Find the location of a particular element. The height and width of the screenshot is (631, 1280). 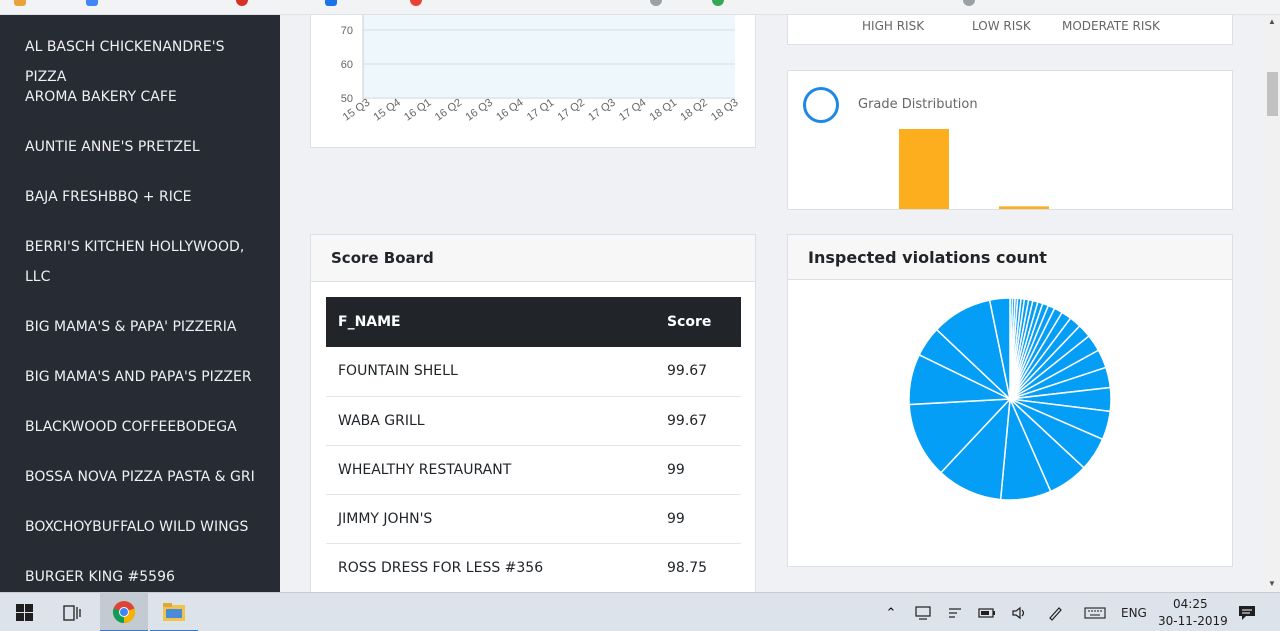

file-explorer-taskbar-button is located at coordinates (174, 612).